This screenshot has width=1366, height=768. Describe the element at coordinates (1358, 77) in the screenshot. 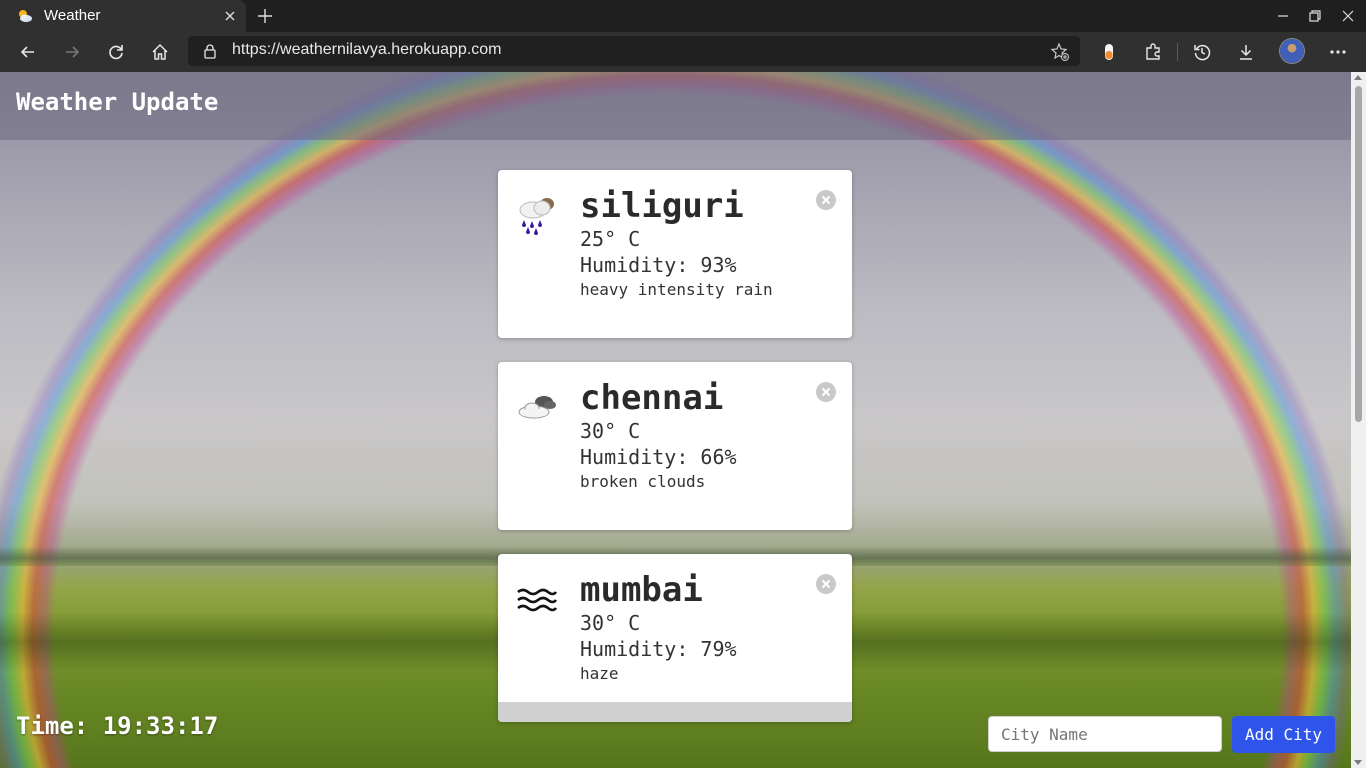

I see `scroll-up-arrow-icon` at that location.